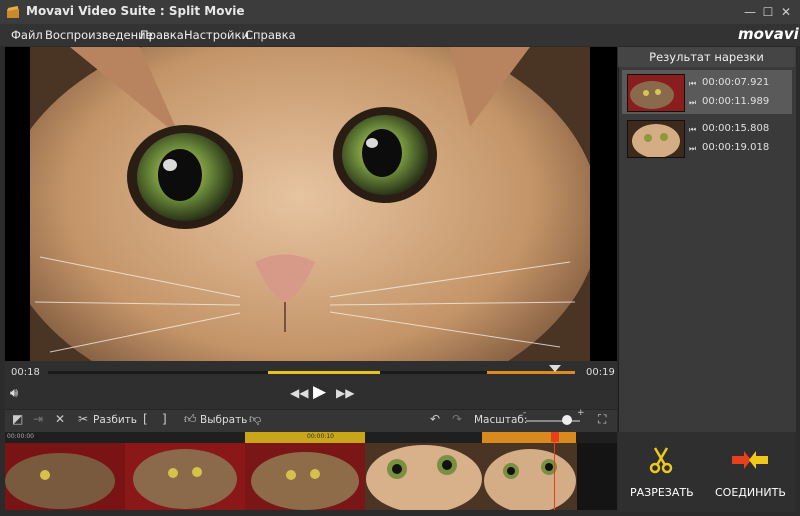  Describe the element at coordinates (145, 419) in the screenshot. I see `mark-in-button: [` at that location.